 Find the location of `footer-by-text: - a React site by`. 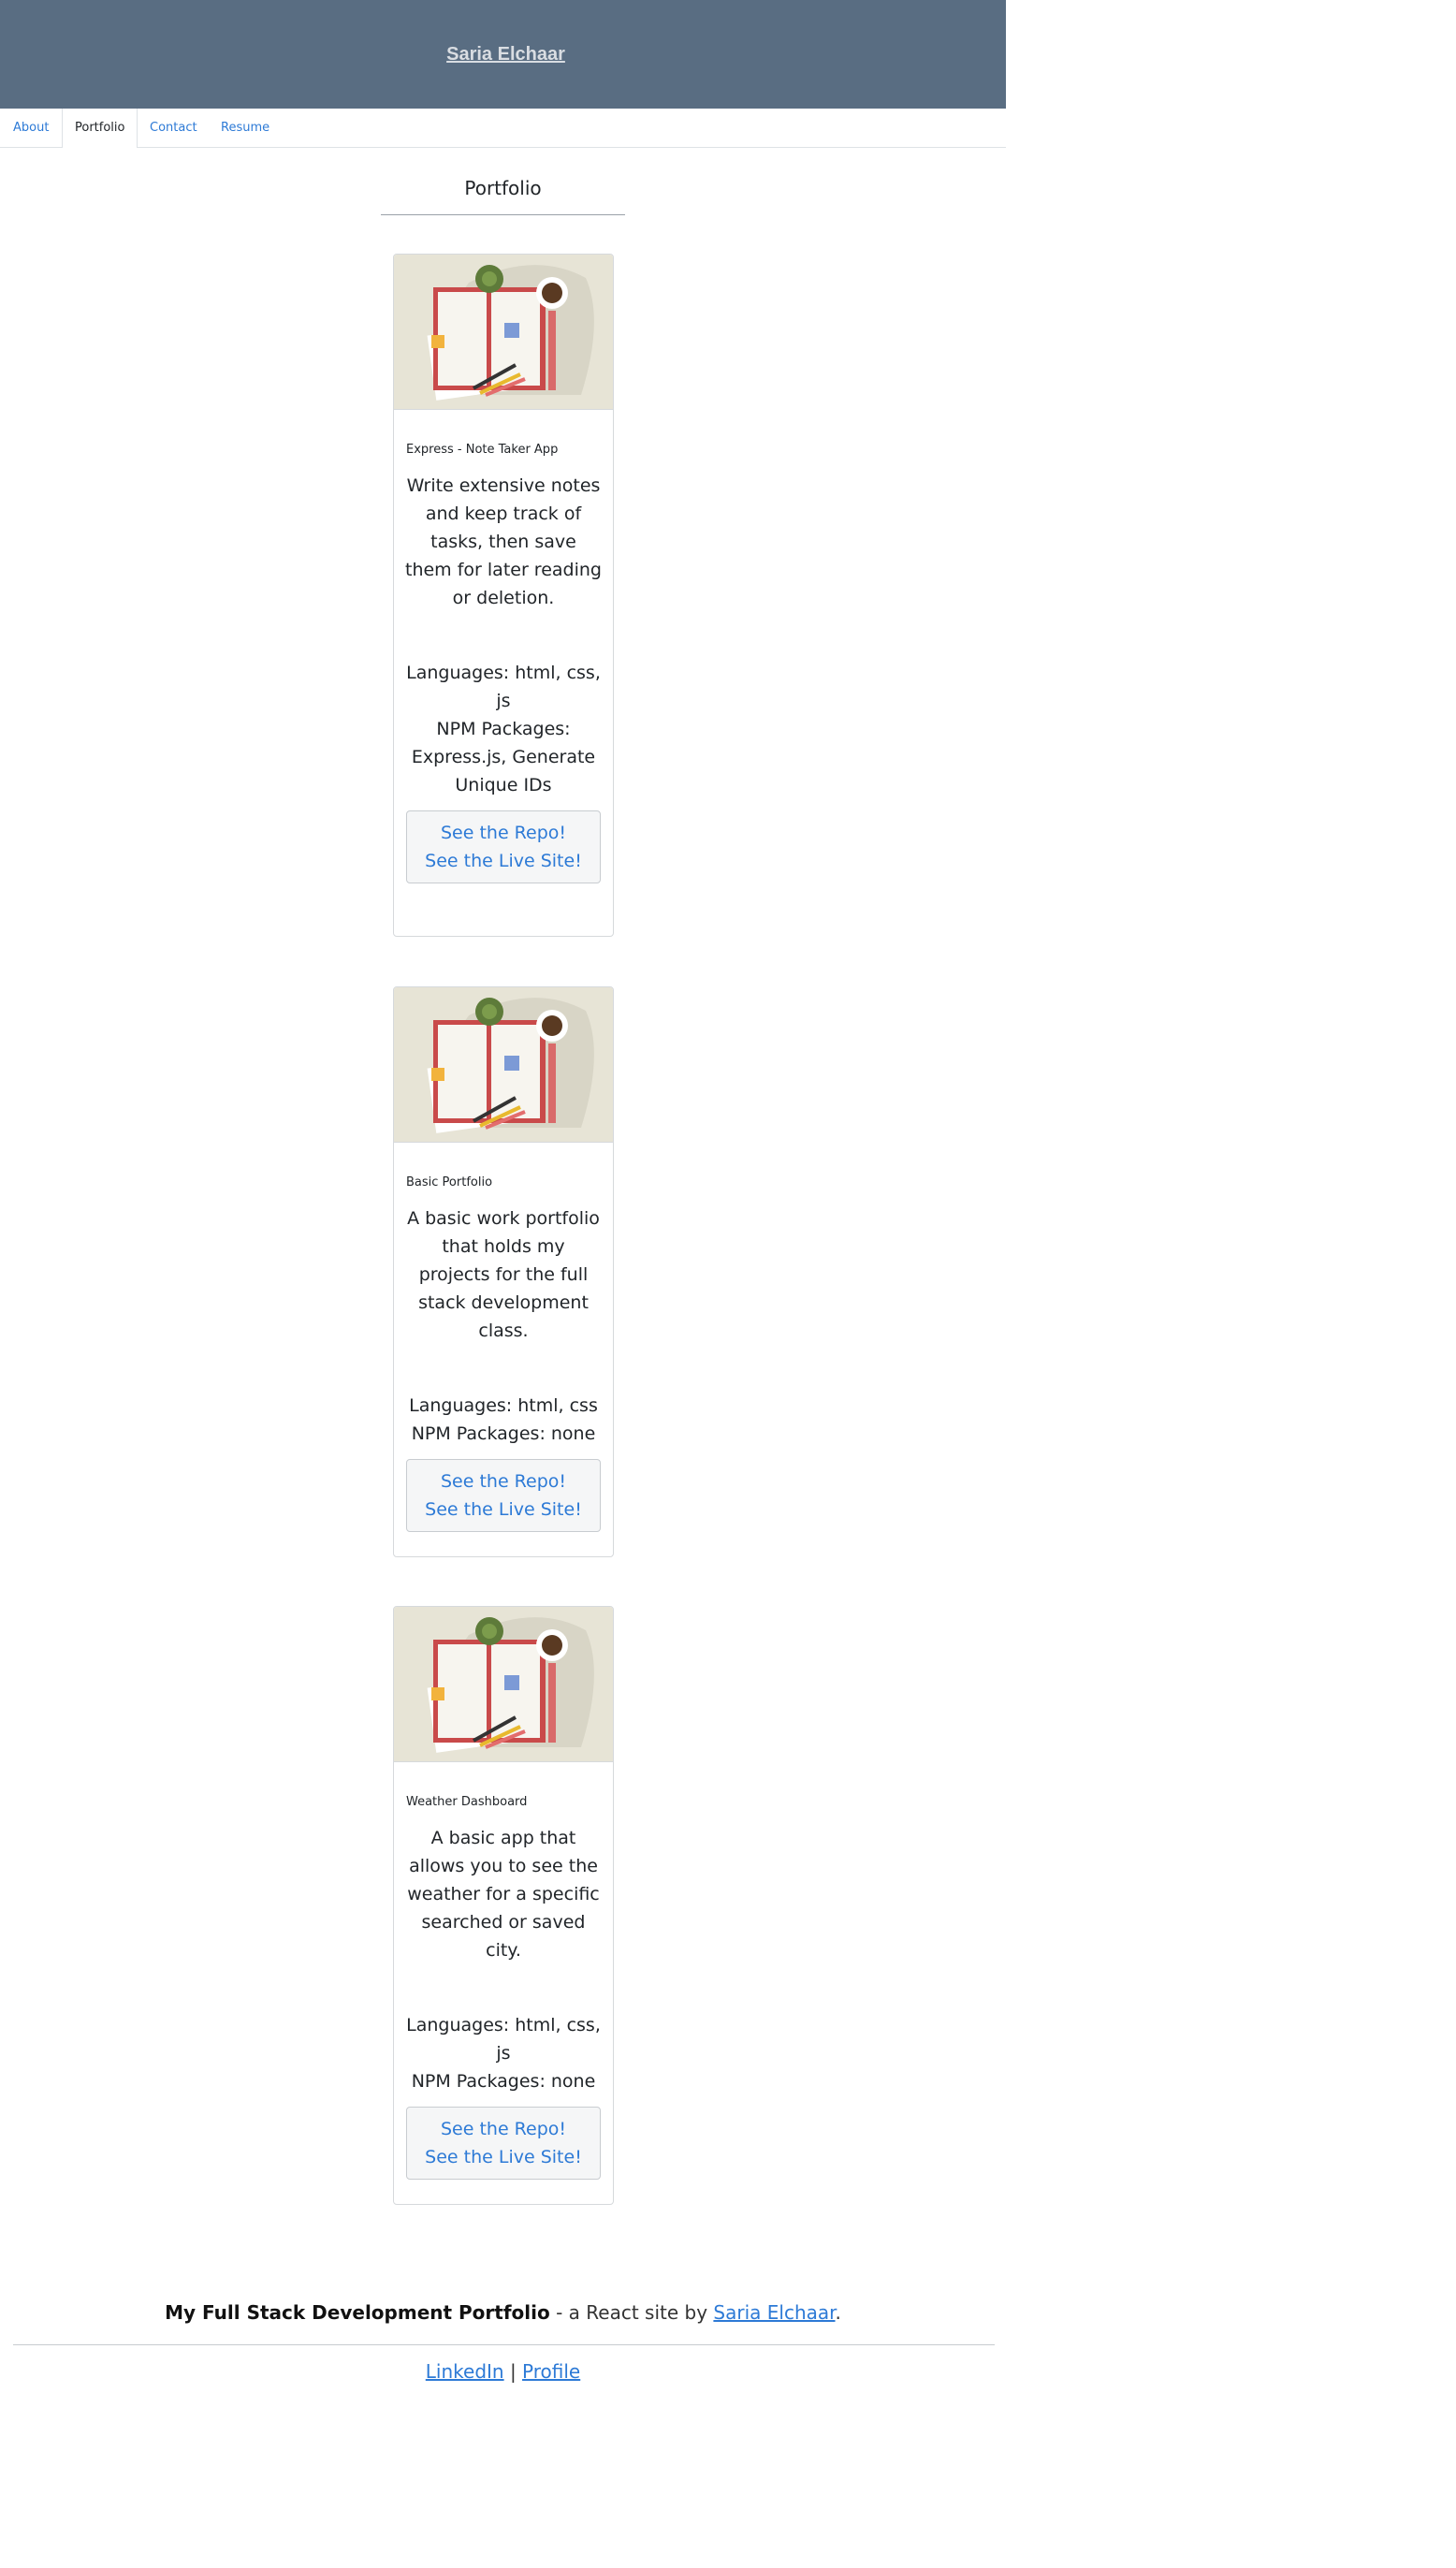

footer-by-text: - a React site by is located at coordinates (632, 2312).